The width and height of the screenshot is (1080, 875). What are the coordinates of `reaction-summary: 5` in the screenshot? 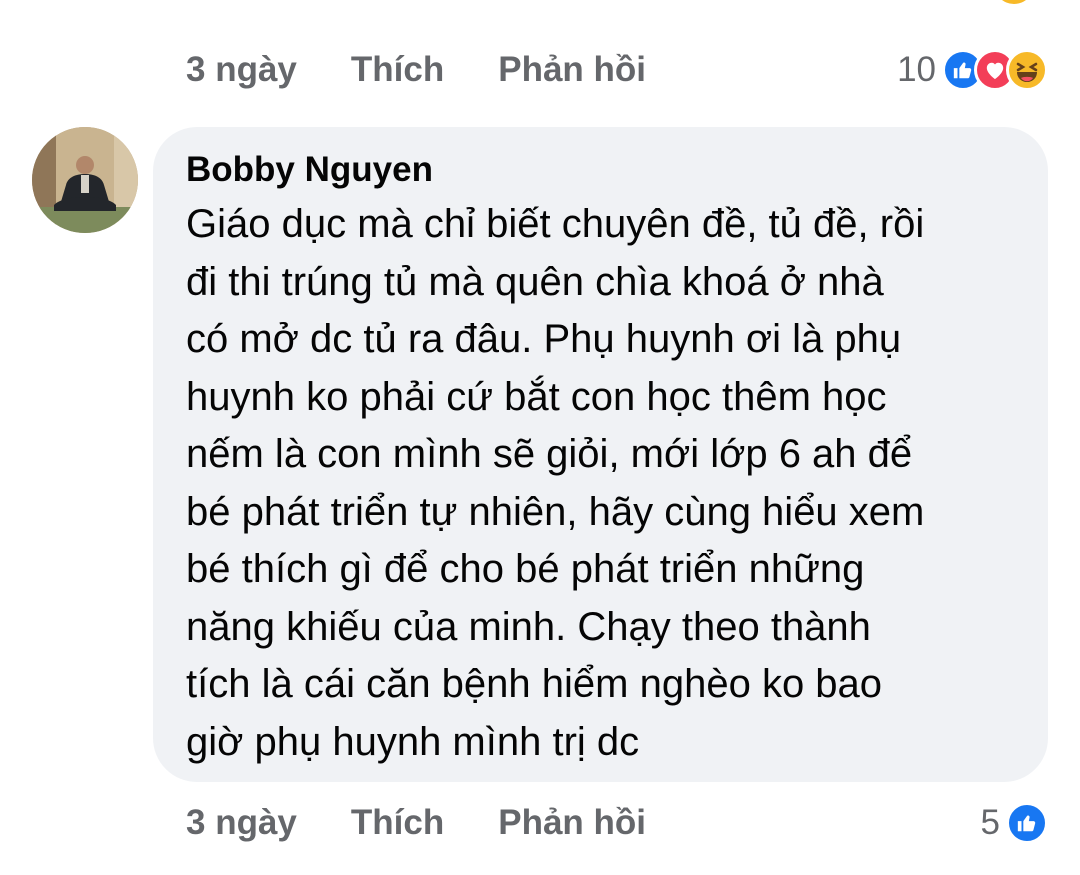 It's located at (1014, 823).